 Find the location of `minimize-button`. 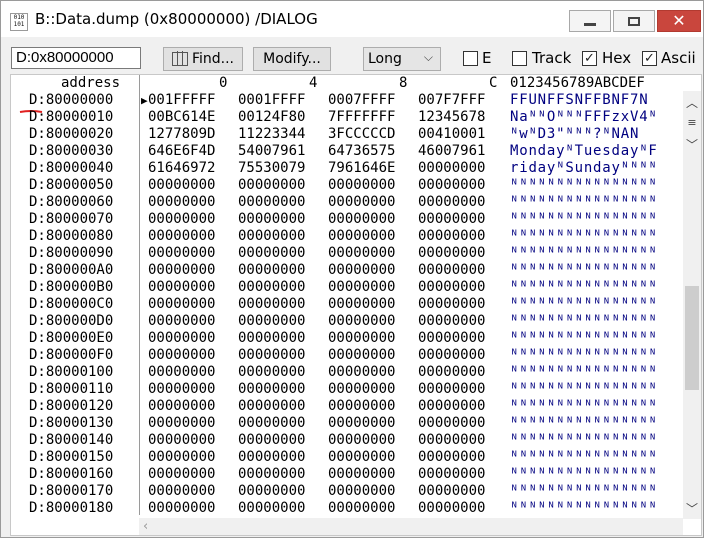

minimize-button is located at coordinates (590, 21).